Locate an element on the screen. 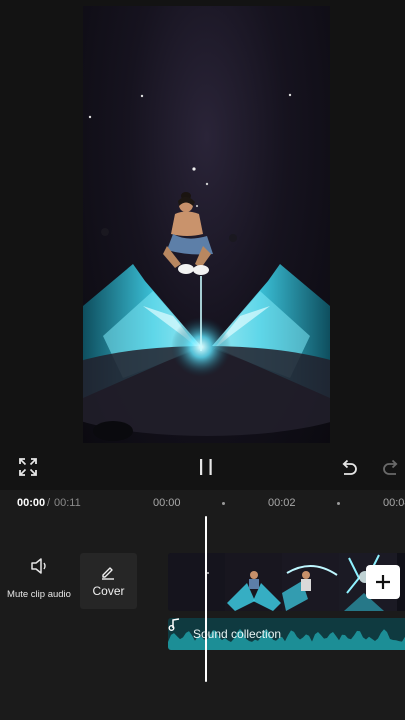  fullscreen-icon is located at coordinates (28, 467).